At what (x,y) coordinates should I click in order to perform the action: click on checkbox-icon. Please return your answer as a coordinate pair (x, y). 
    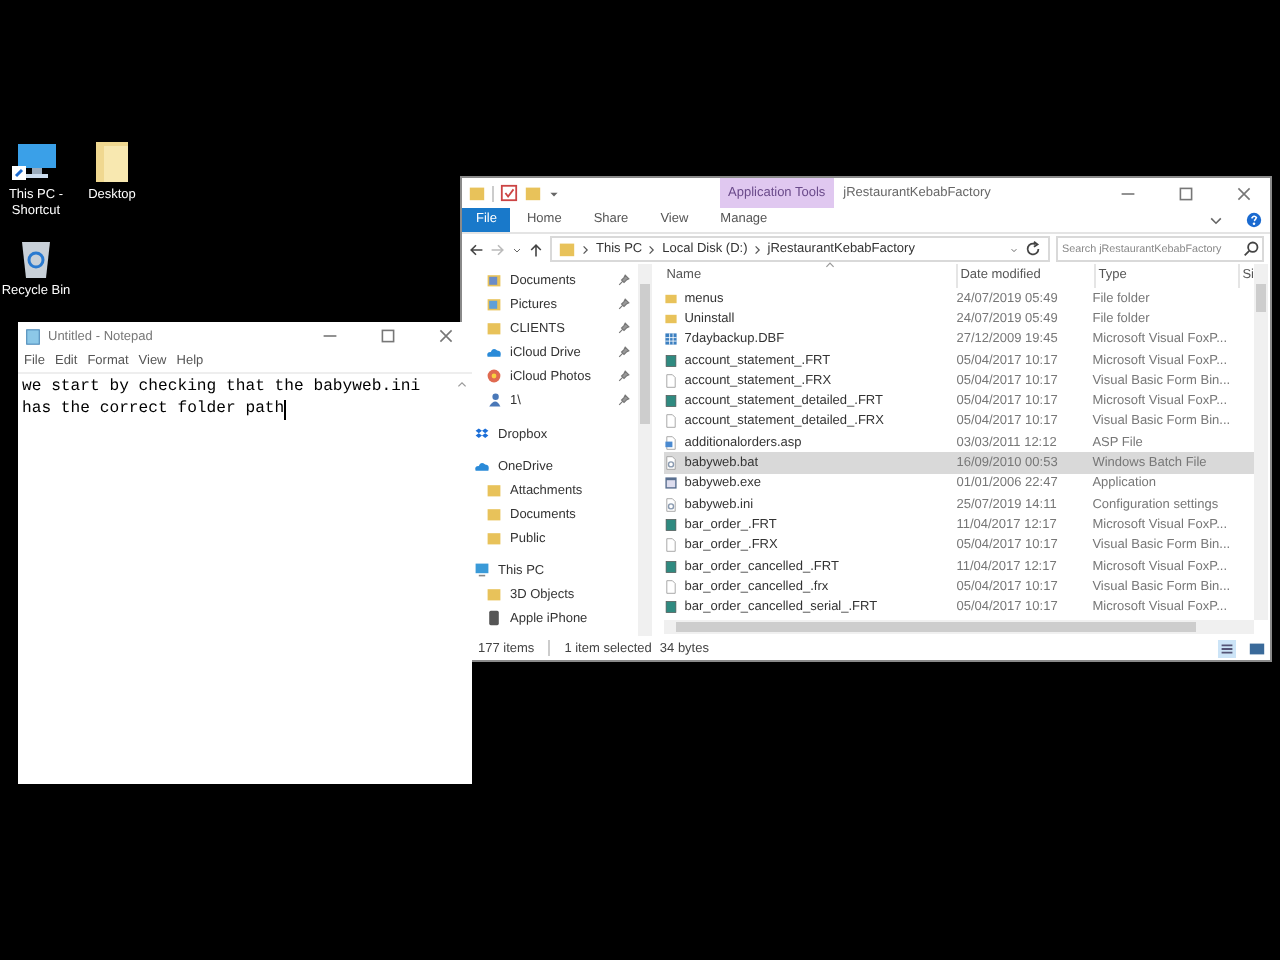
    Looking at the image, I should click on (509, 193).